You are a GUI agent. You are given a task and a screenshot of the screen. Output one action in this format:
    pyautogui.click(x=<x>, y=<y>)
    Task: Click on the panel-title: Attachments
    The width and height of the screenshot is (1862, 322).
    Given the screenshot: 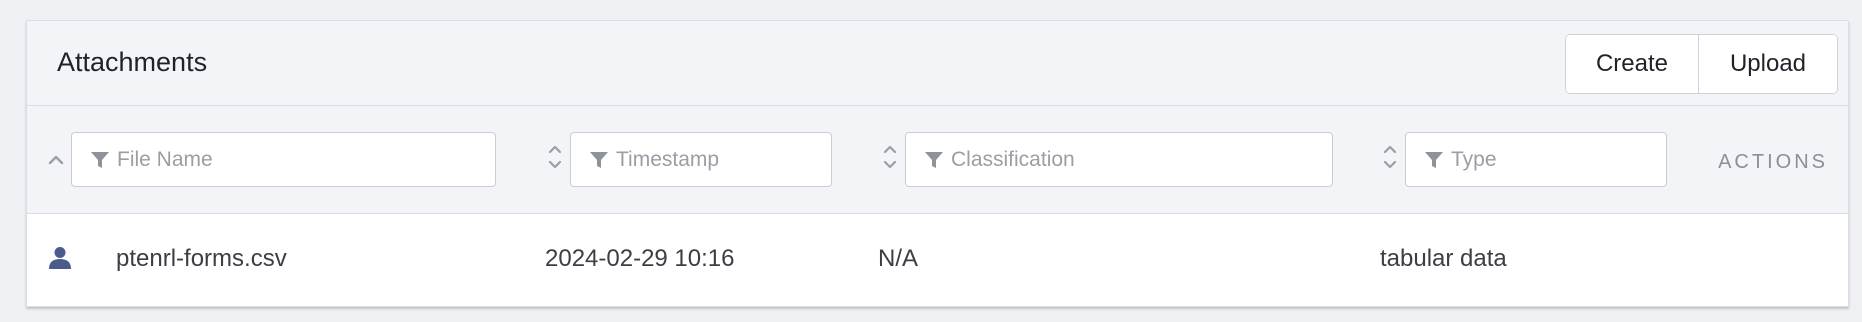 What is the action you would take?
    pyautogui.click(x=132, y=62)
    